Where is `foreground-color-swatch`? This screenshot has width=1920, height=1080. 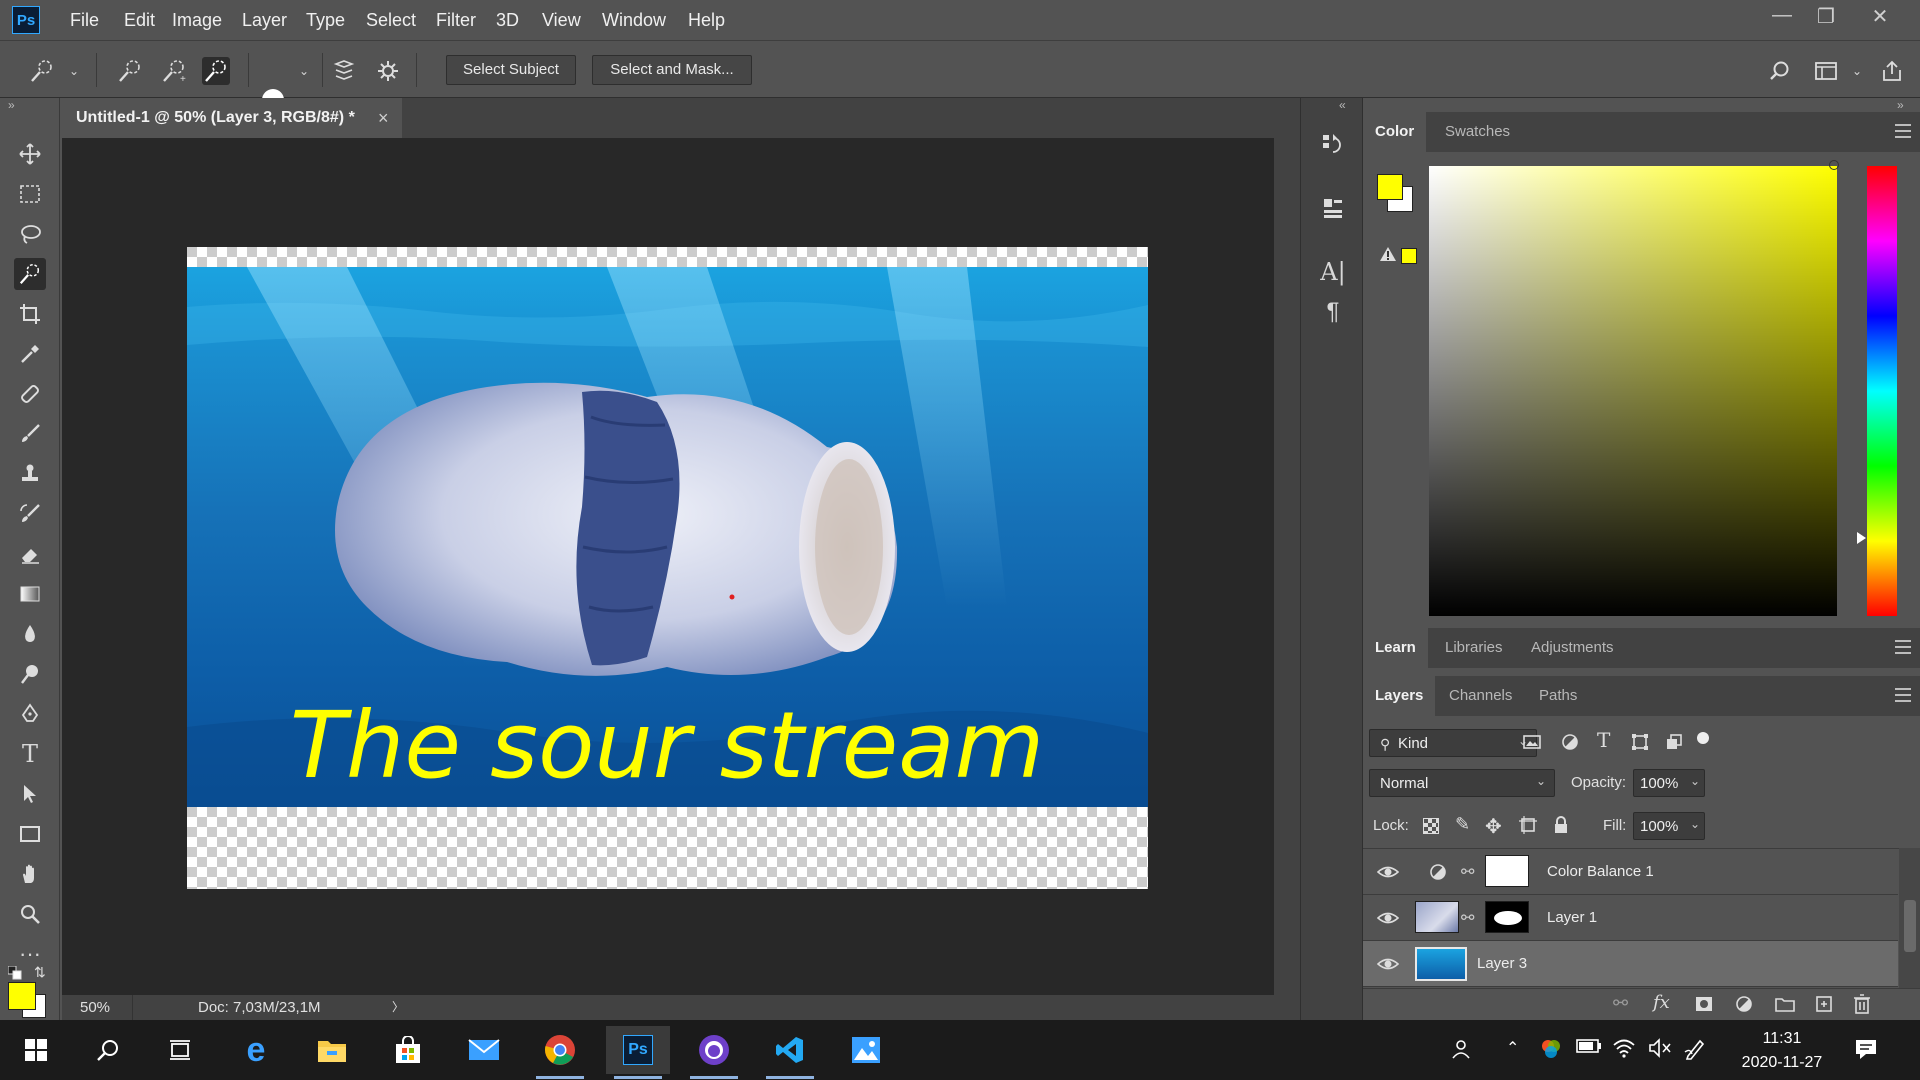
foreground-color-swatch is located at coordinates (22, 996).